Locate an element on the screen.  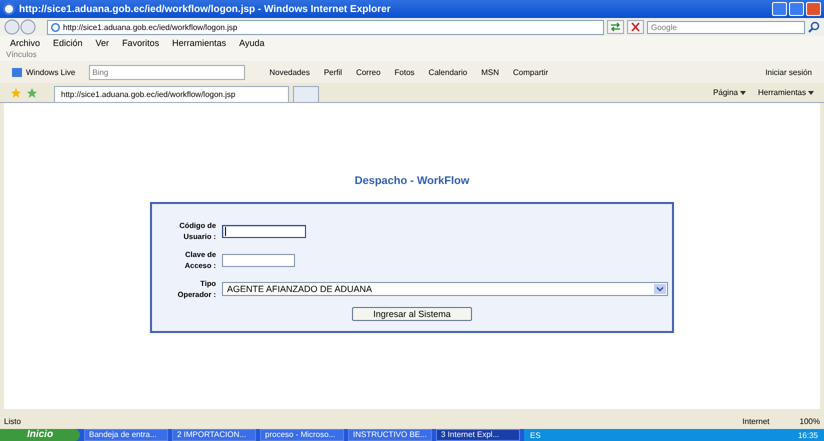
refresh-icon is located at coordinates (615, 27).